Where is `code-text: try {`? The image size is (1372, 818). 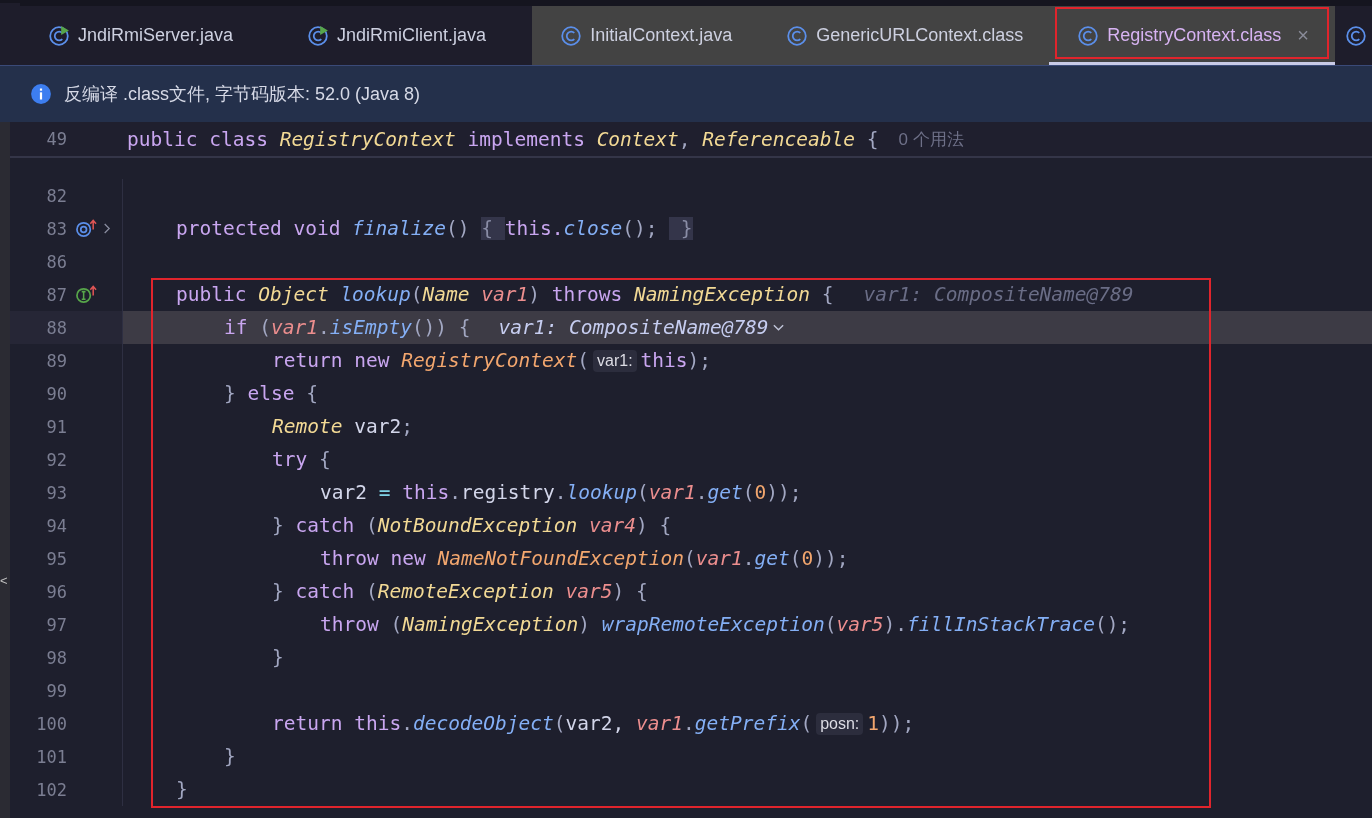 code-text: try { is located at coordinates (301, 459).